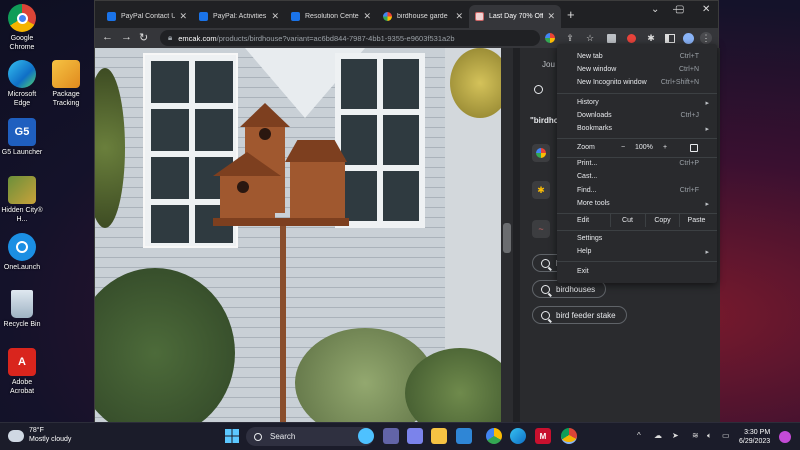 Image resolution: width=800 pixels, height=450 pixels. Describe the element at coordinates (637, 230) in the screenshot. I see `menu-divider` at that location.